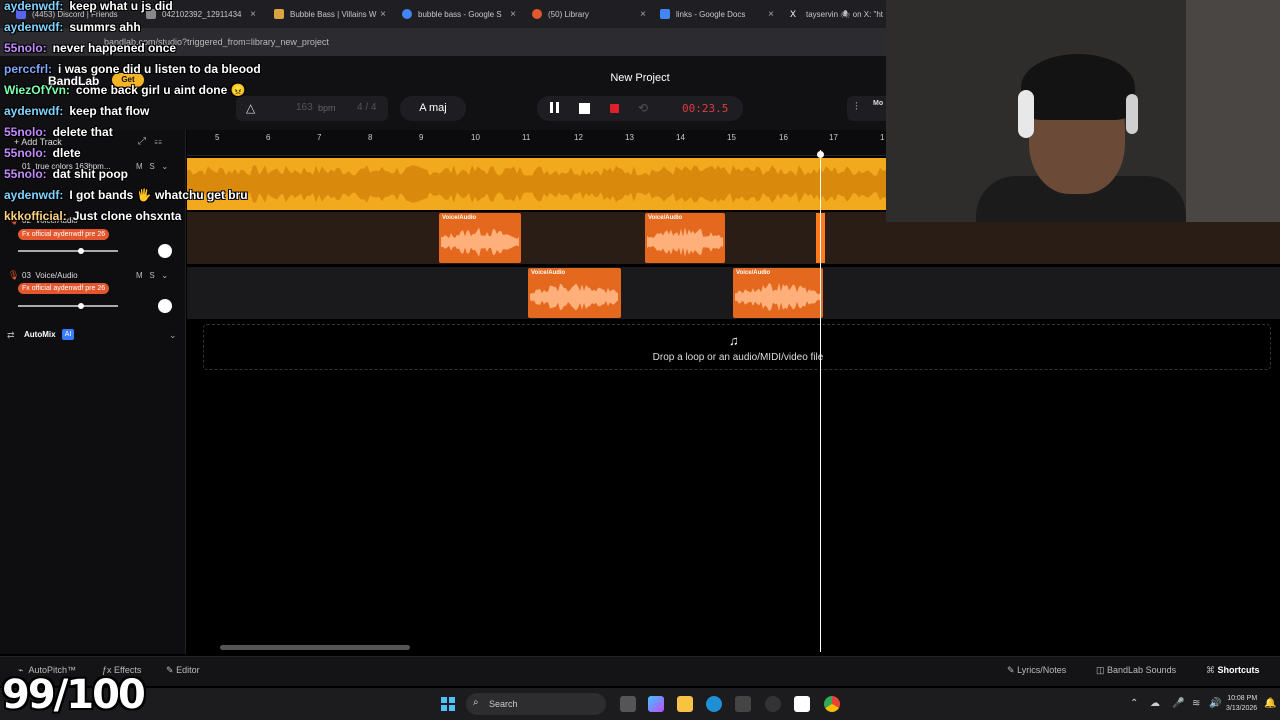 The height and width of the screenshot is (720, 1280). Describe the element at coordinates (64, 234) in the screenshot. I see `track-2-fx-tag: Fx official aydenwdf pre 26` at that location.